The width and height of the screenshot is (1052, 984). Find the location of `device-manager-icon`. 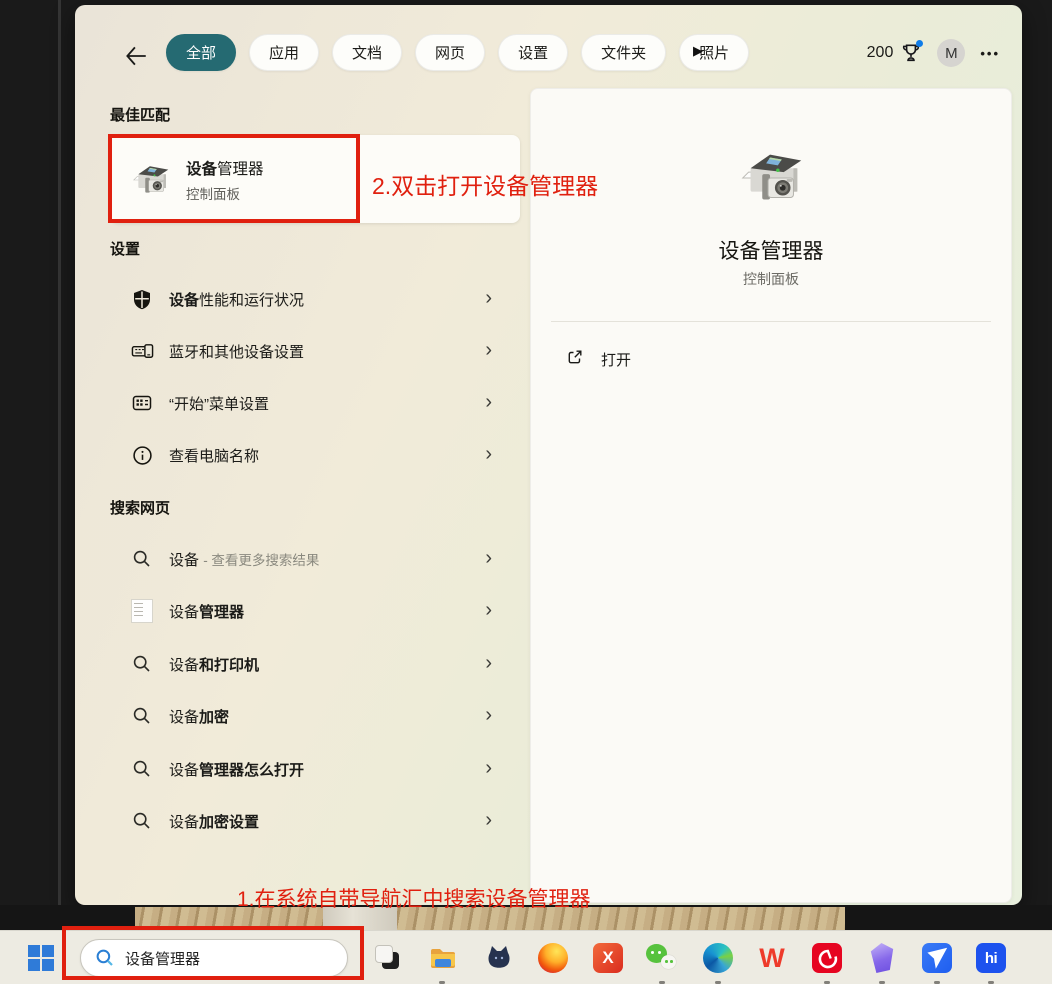

device-manager-icon is located at coordinates (772, 180).